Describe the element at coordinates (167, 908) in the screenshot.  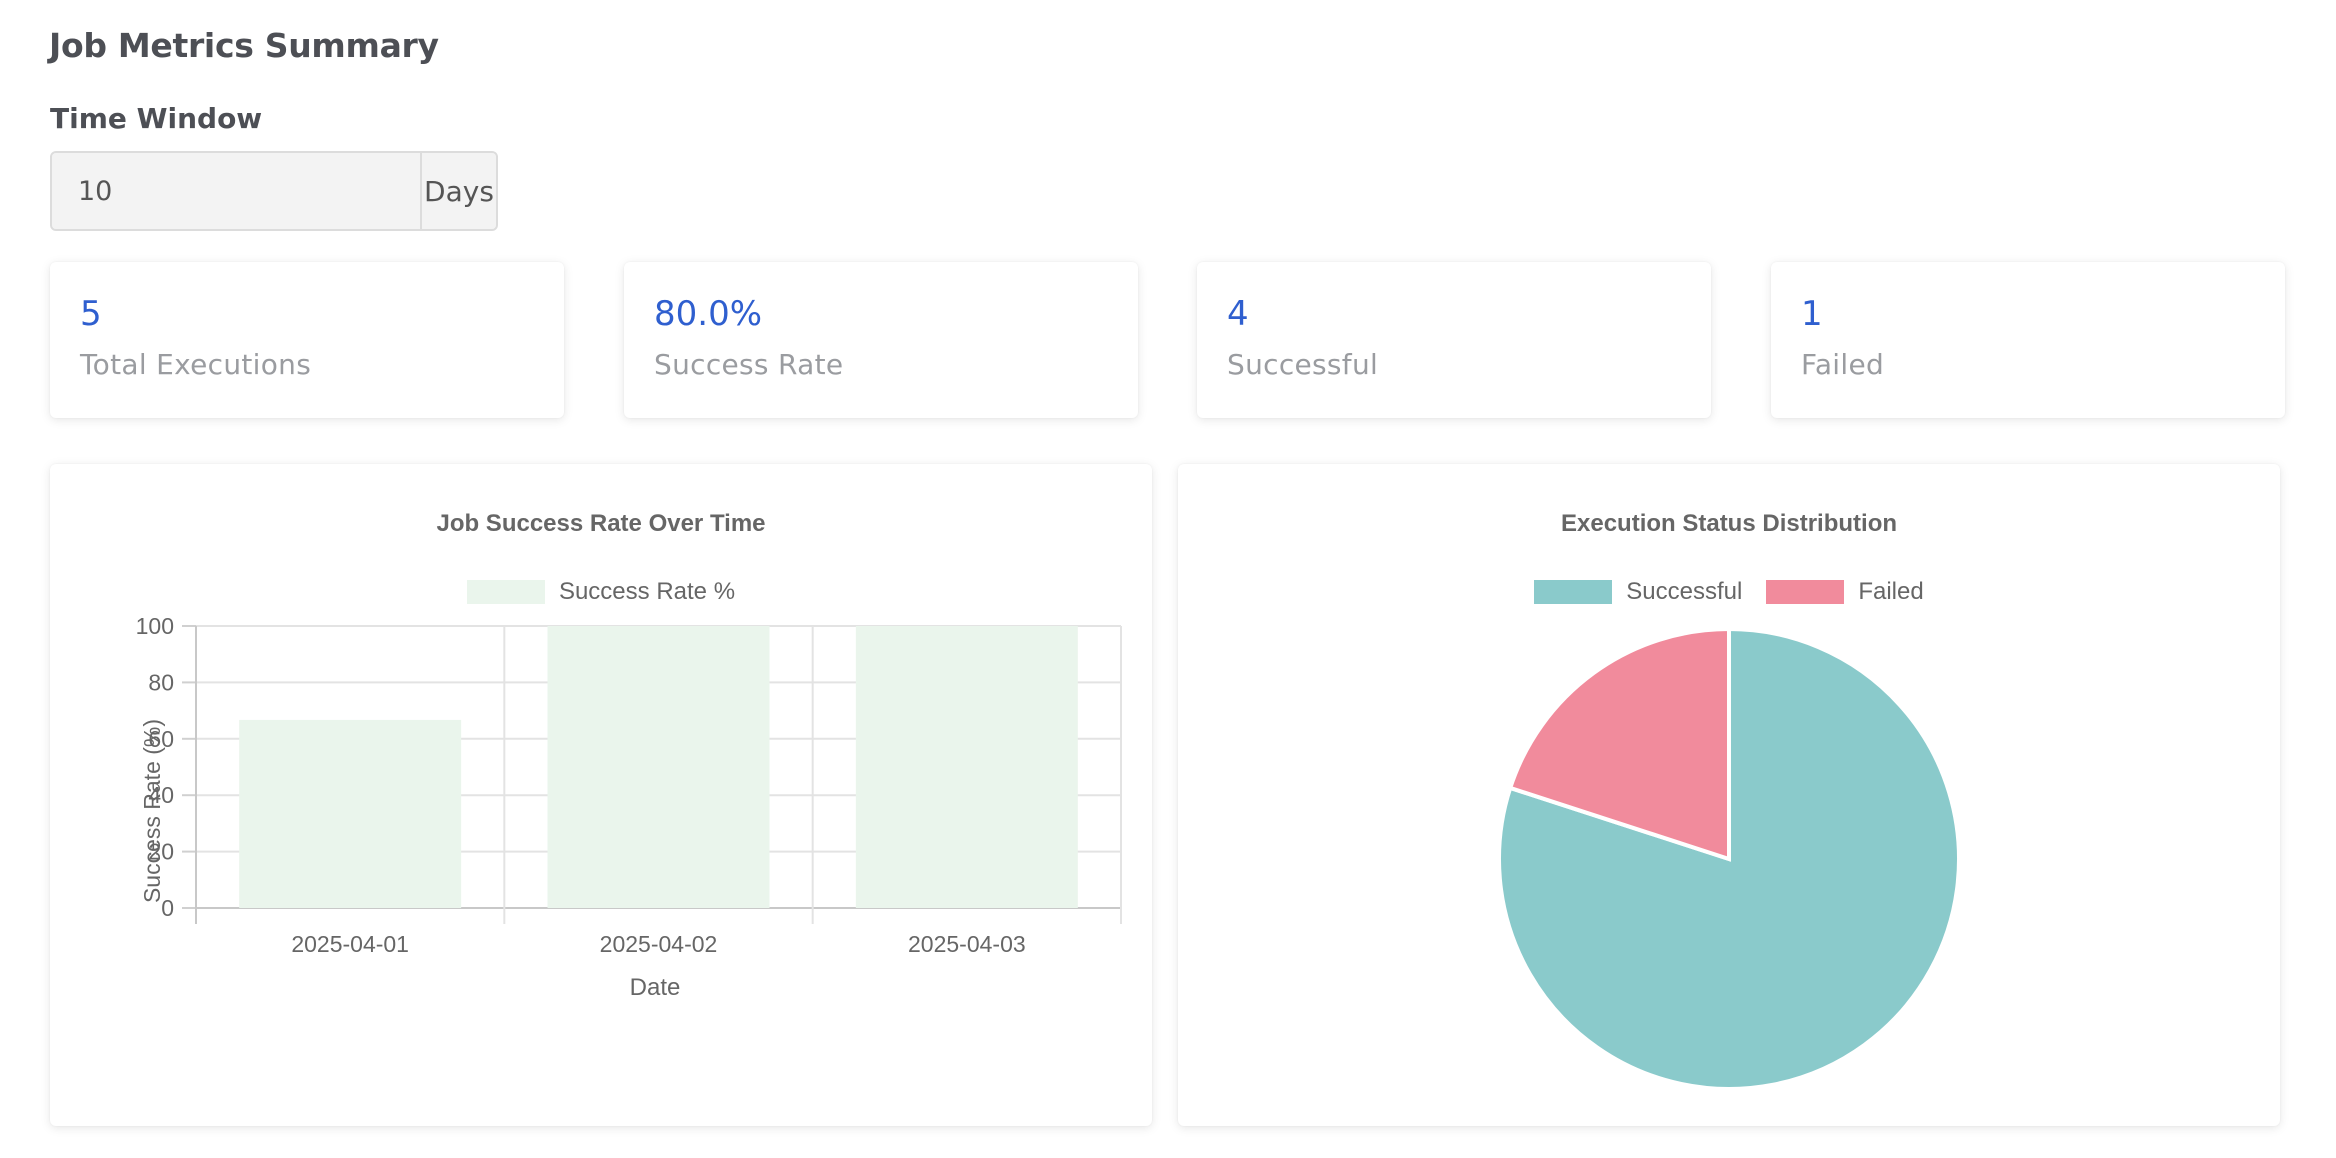
I see `y-tick-label: 0` at that location.